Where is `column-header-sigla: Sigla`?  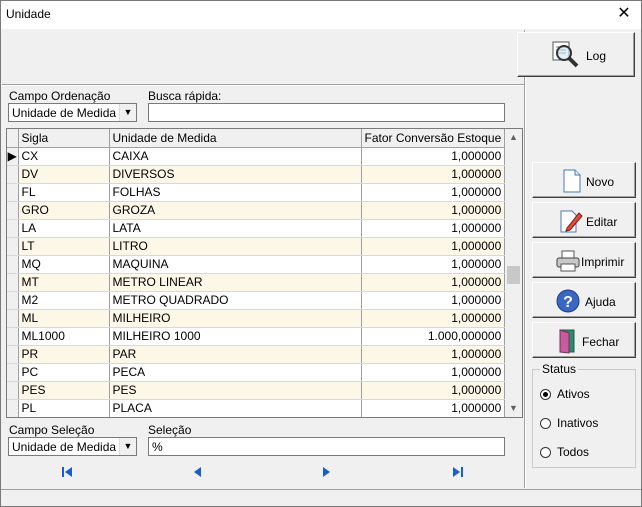
column-header-sigla: Sigla is located at coordinates (64, 138).